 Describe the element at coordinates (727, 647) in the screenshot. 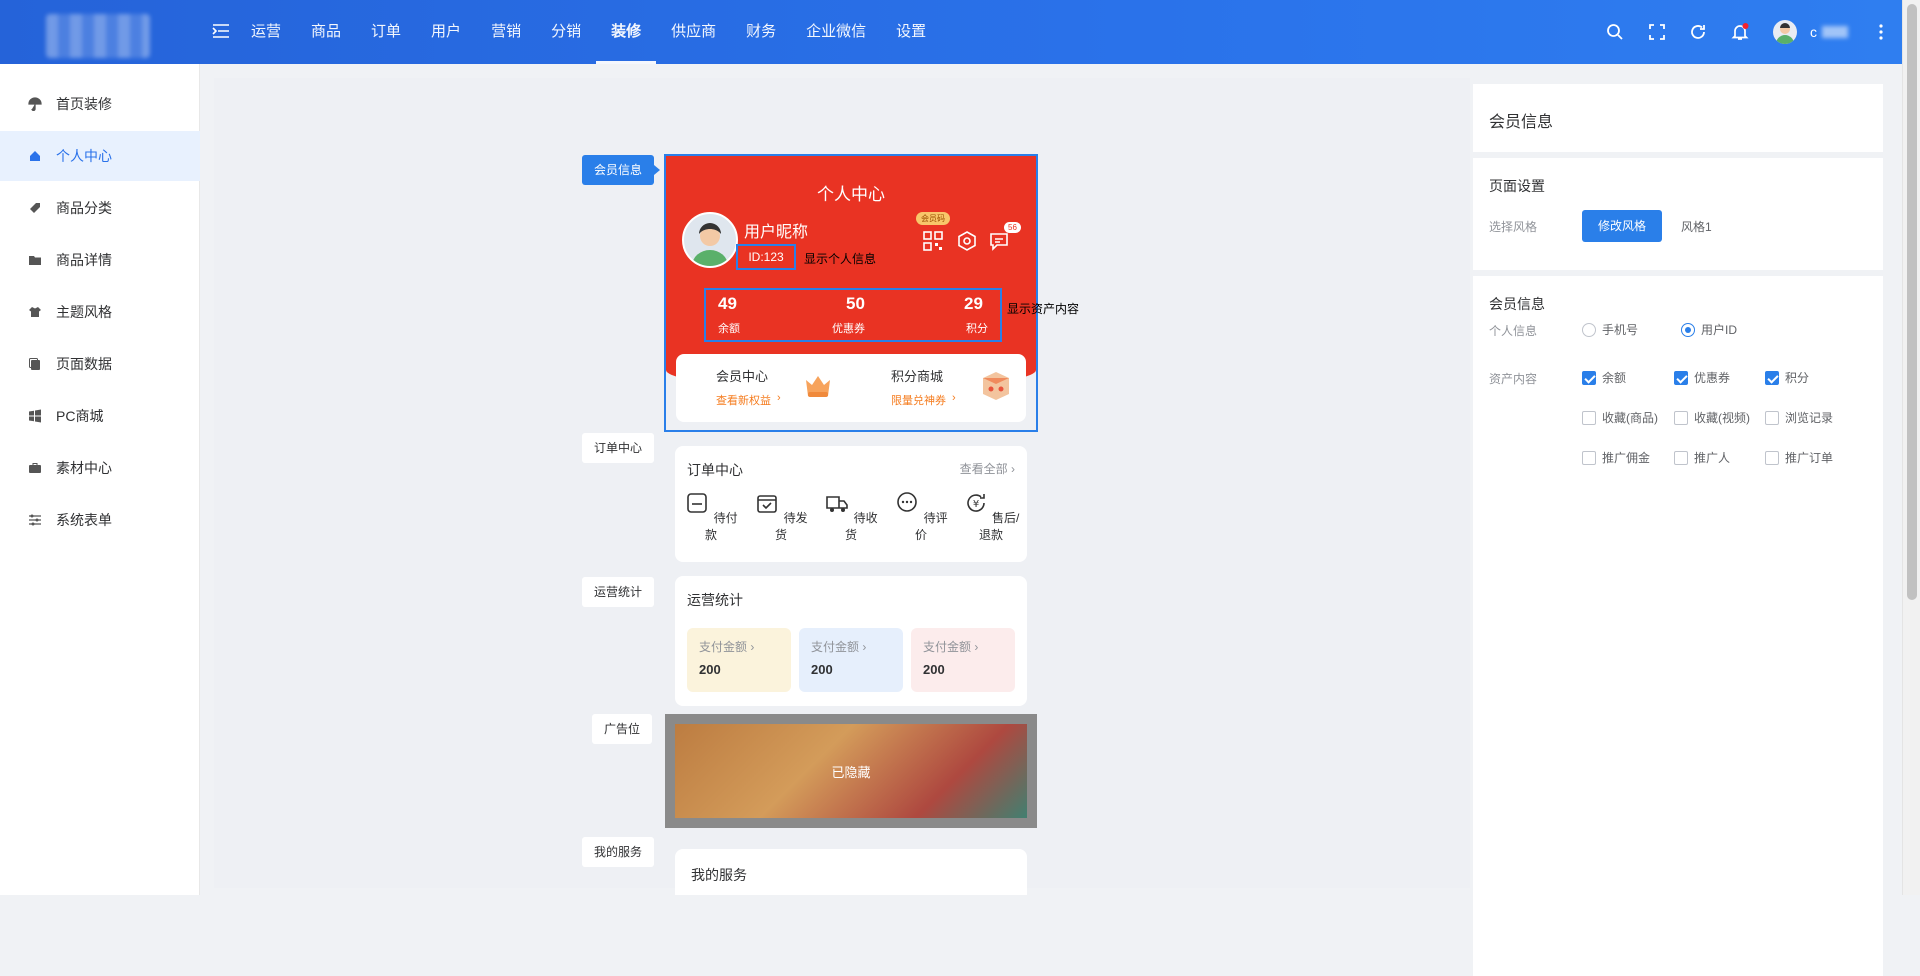

I see `stat-label: 支付金额 ›` at that location.